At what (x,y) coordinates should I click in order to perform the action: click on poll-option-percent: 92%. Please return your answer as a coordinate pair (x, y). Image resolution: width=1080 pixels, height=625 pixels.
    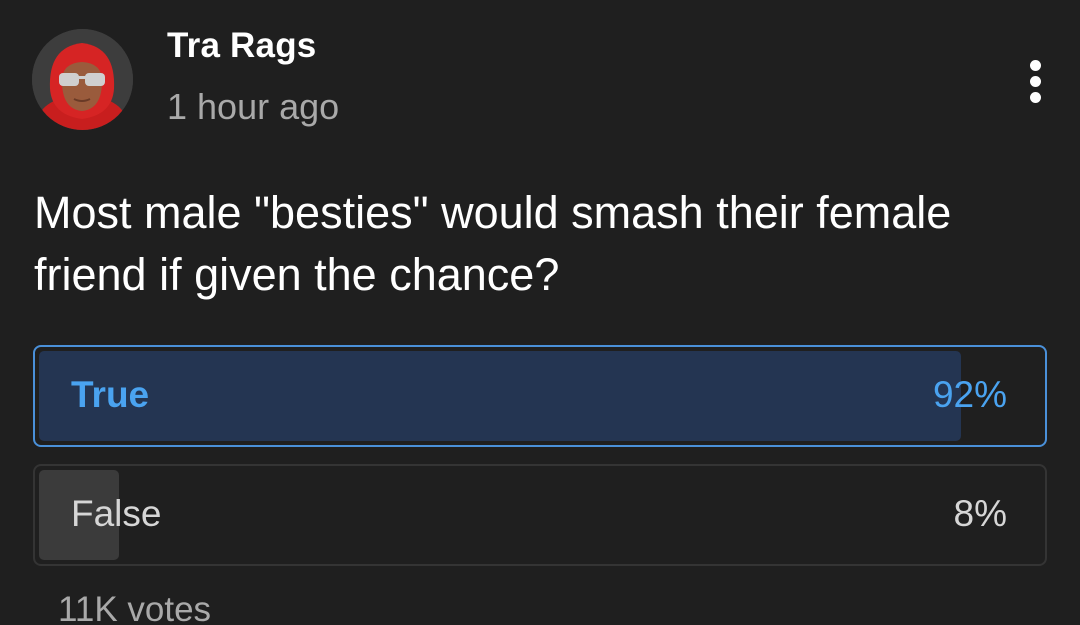
    Looking at the image, I should click on (969, 394).